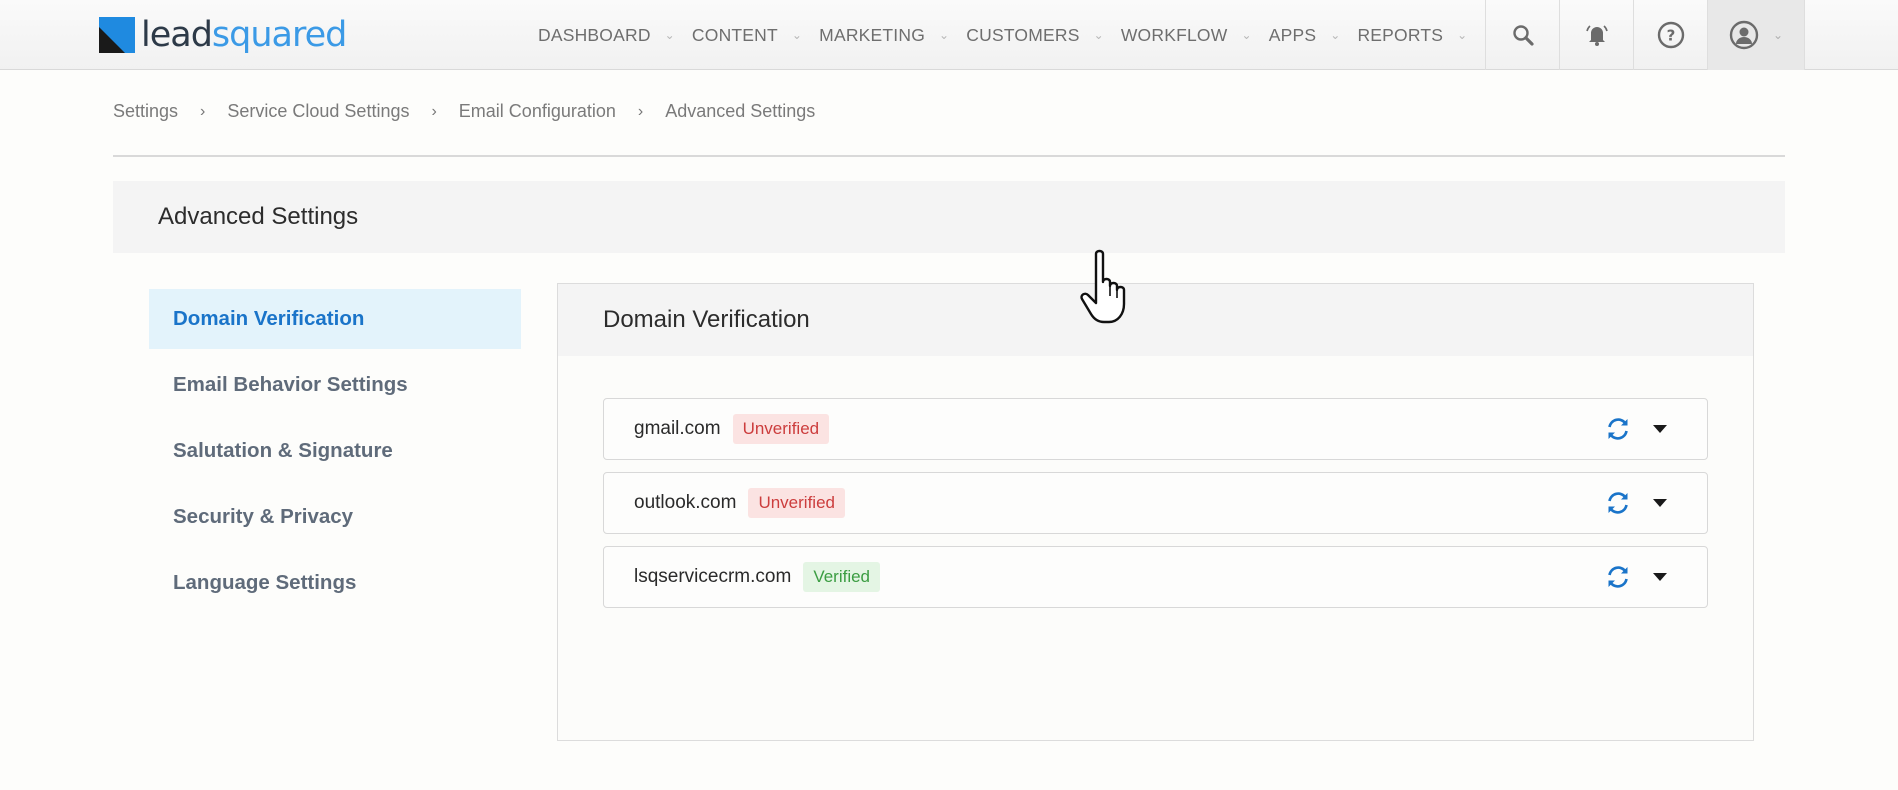 The image size is (1898, 790). I want to click on nav-reports: REPORTS ⌄, so click(1412, 35).